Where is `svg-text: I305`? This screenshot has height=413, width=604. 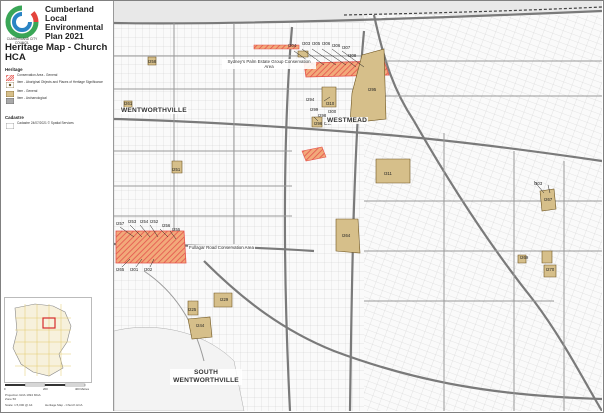 svg-text: I305 is located at coordinates (316, 43).